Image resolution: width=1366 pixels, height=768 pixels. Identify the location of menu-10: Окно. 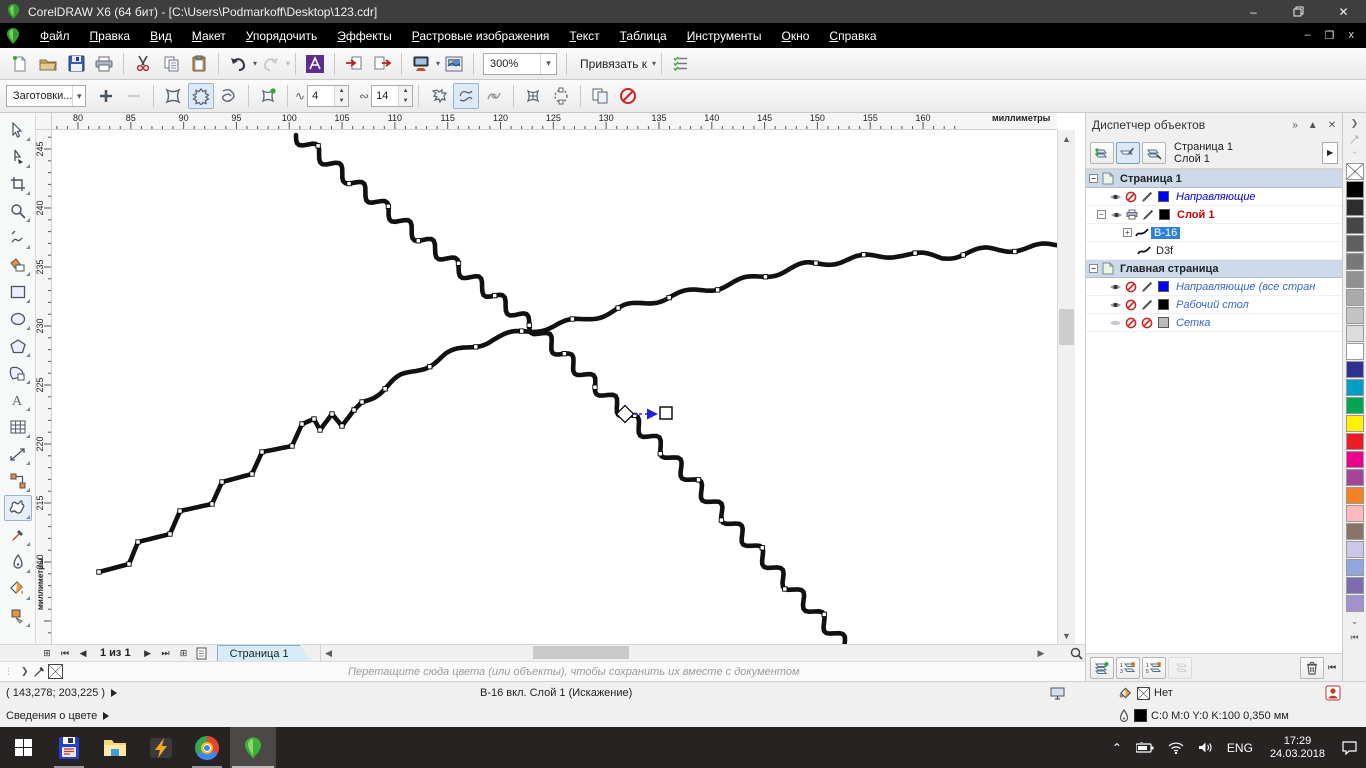
(796, 36).